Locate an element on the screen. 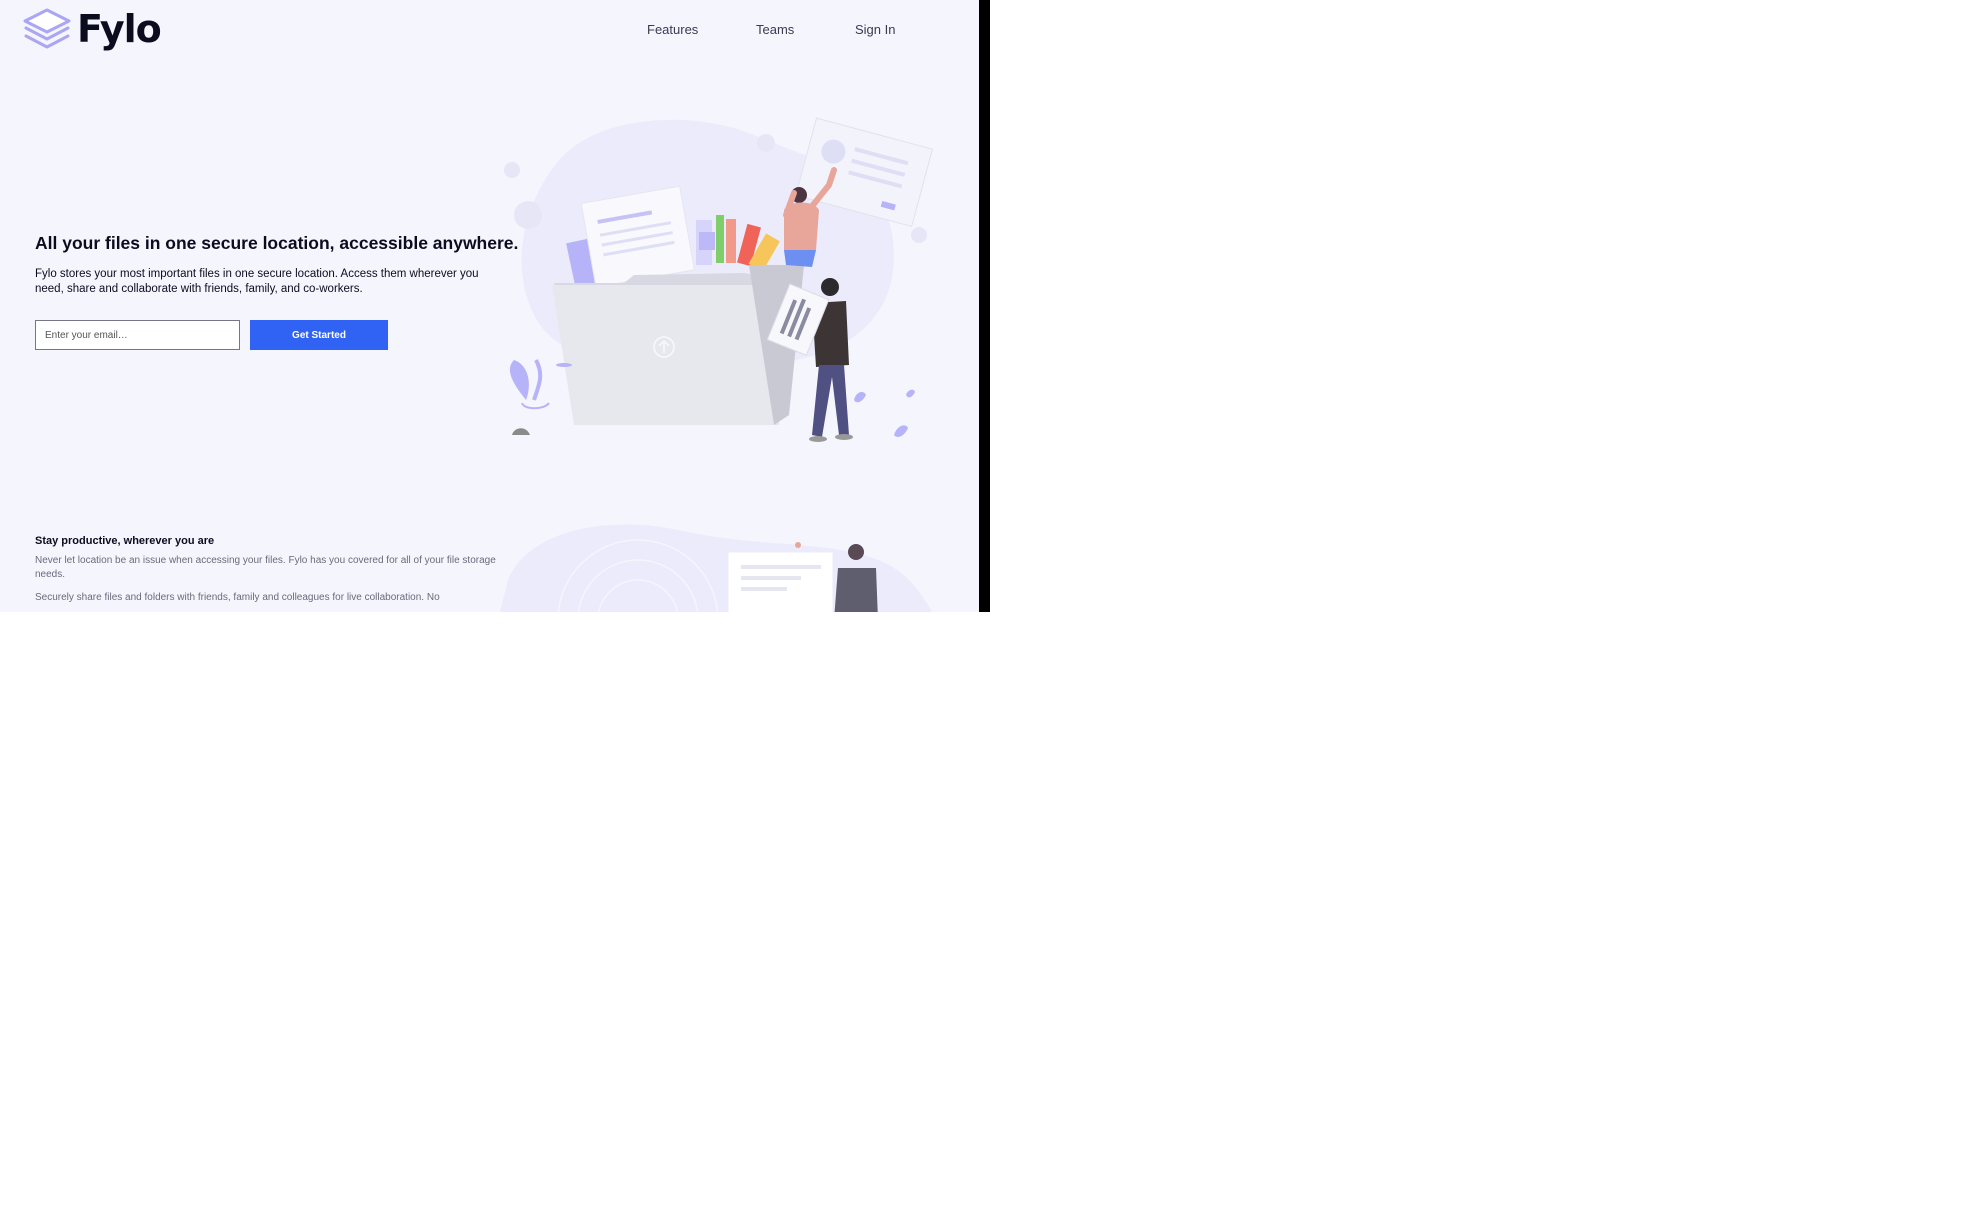  brand-name: Fylo is located at coordinates (119, 29).